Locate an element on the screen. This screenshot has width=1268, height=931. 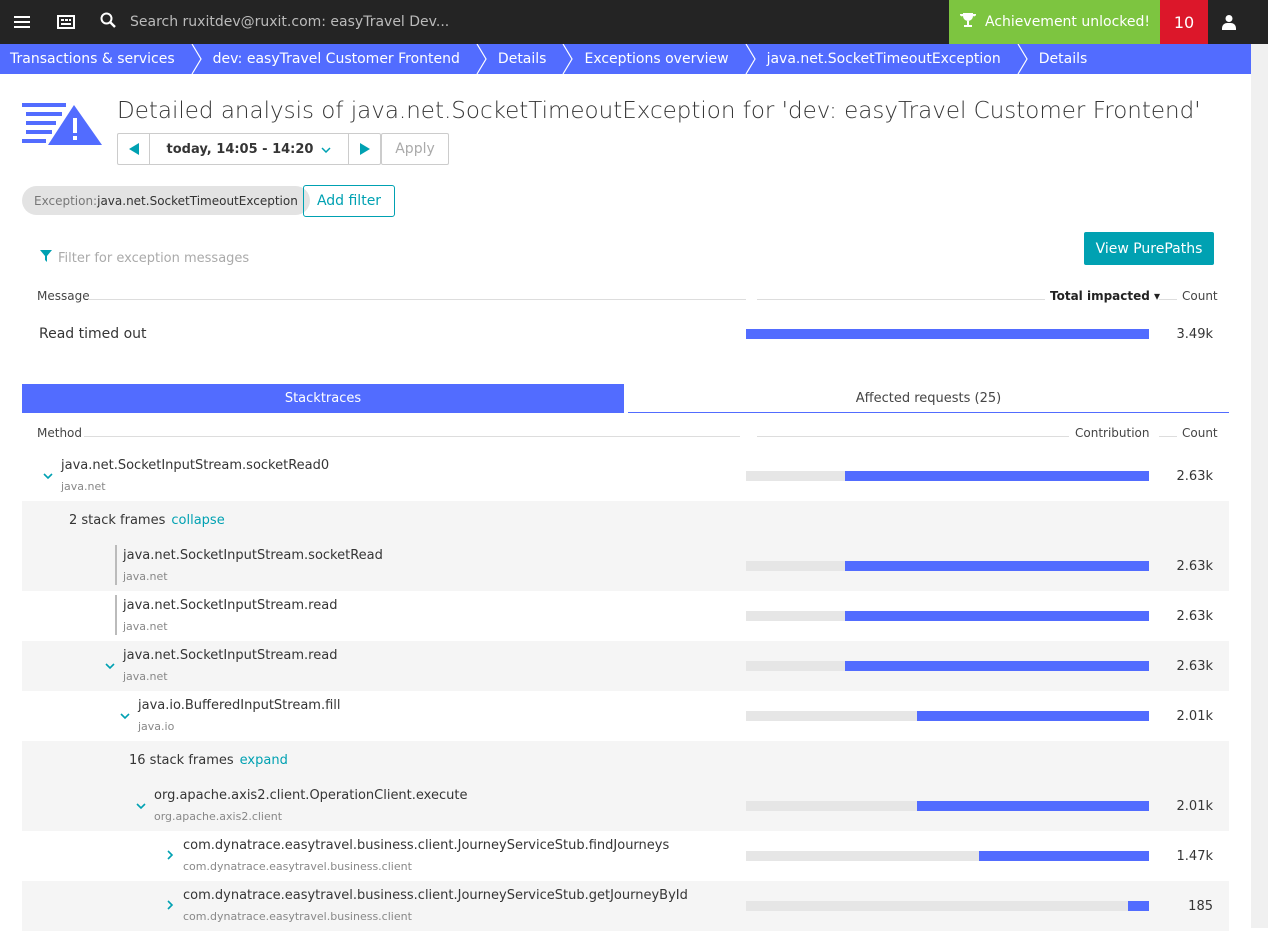
message-count: 3.49k is located at coordinates (1194, 334).